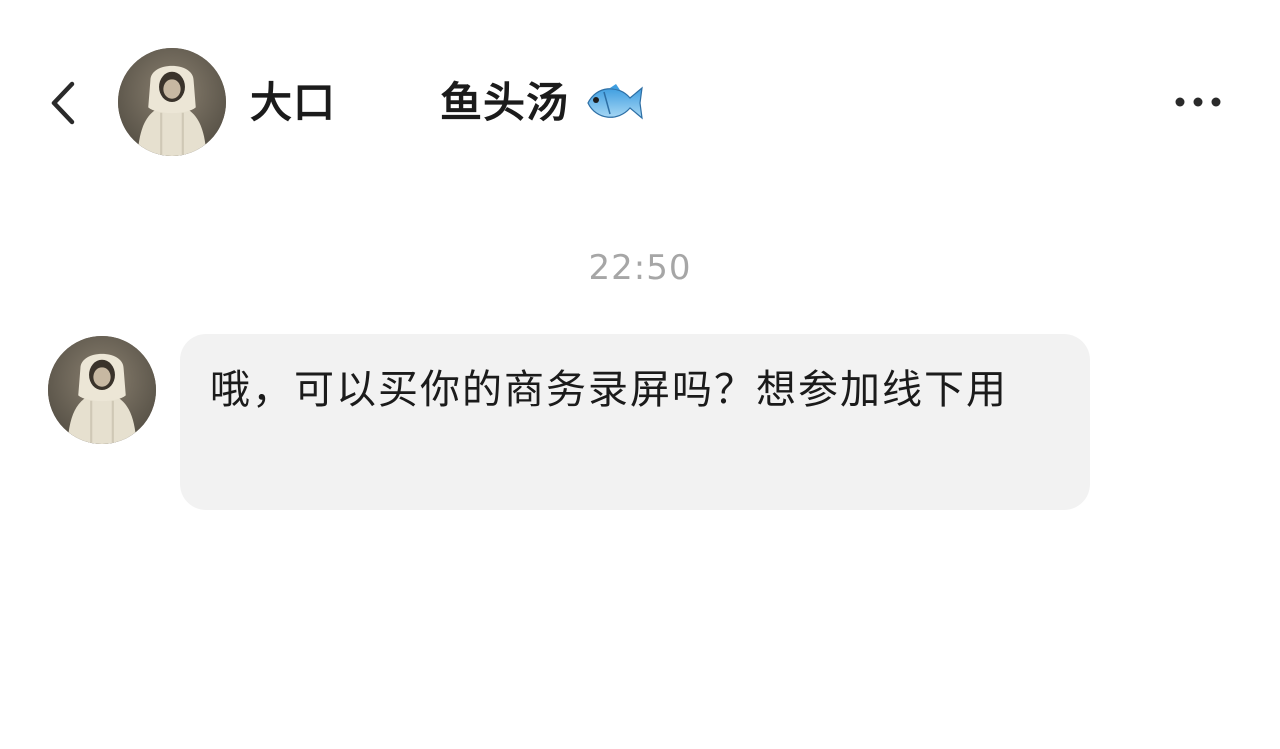 The image size is (1280, 749). What do you see at coordinates (615, 103) in the screenshot?
I see `fish-icon` at bounding box center [615, 103].